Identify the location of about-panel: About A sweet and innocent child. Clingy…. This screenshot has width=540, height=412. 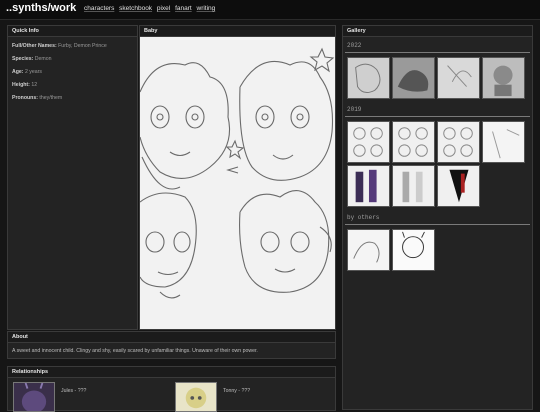
(171, 345).